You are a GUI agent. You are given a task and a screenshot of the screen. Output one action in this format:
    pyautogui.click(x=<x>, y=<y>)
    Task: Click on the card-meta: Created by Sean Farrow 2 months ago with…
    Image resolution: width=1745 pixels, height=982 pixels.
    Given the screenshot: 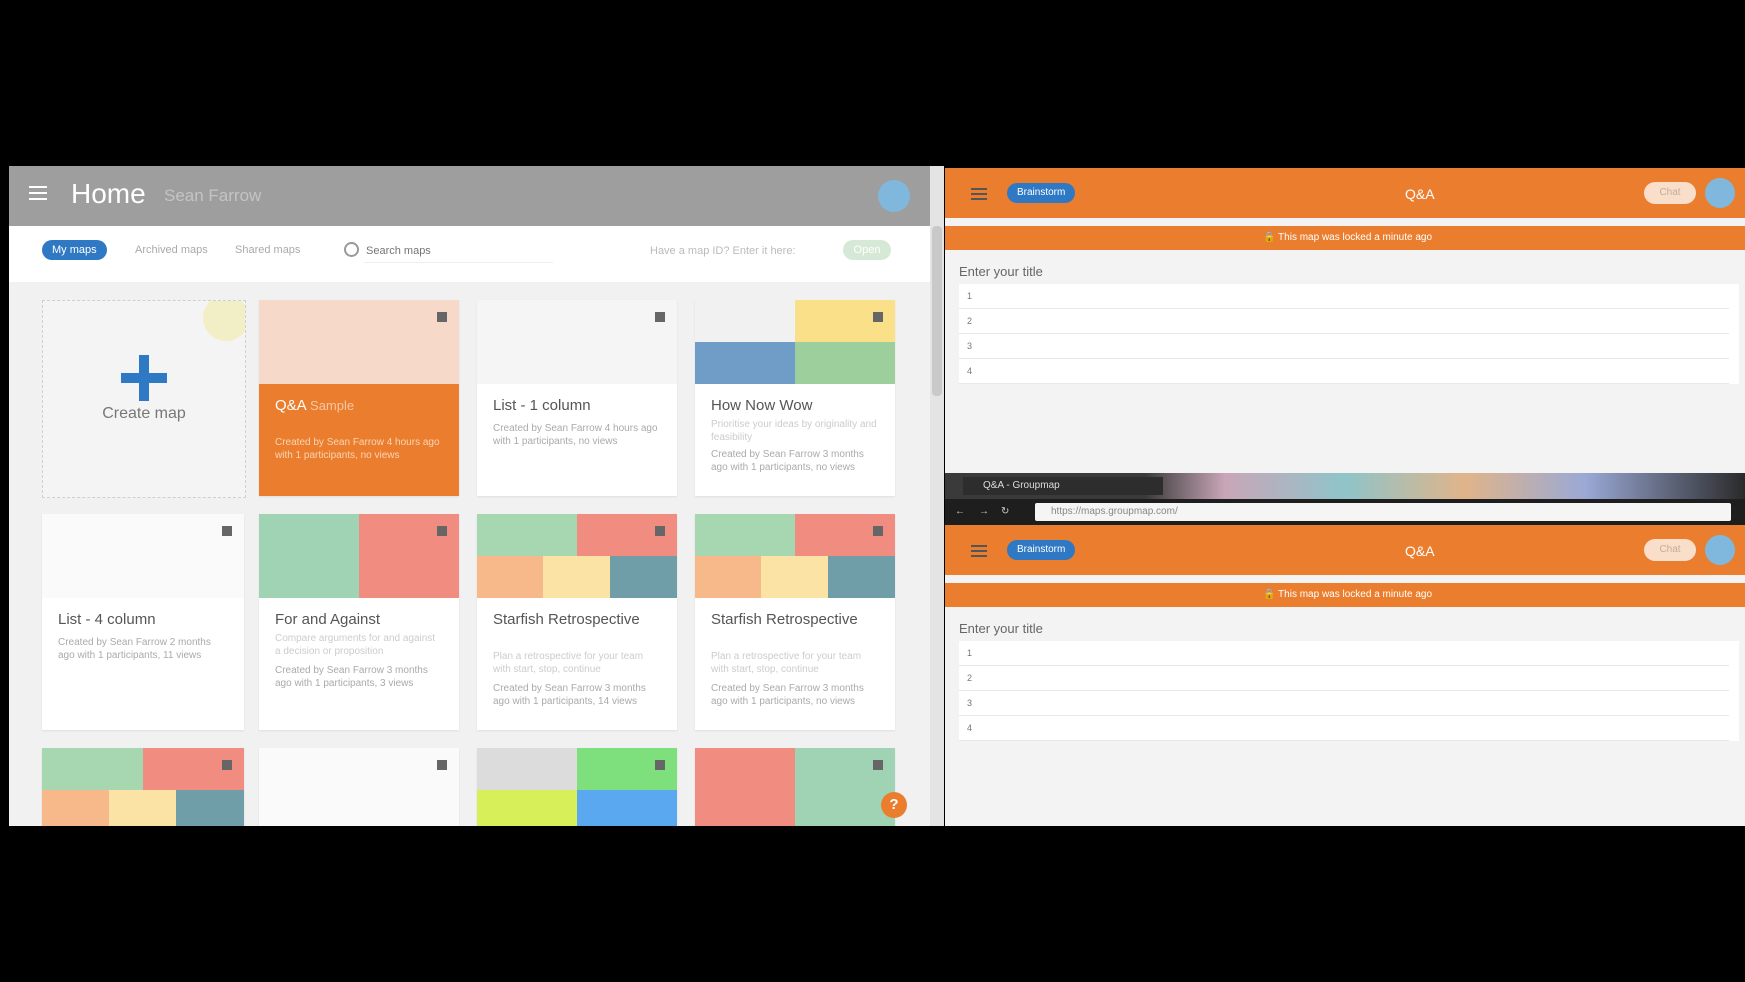 What is the action you would take?
    pyautogui.click(x=134, y=649)
    